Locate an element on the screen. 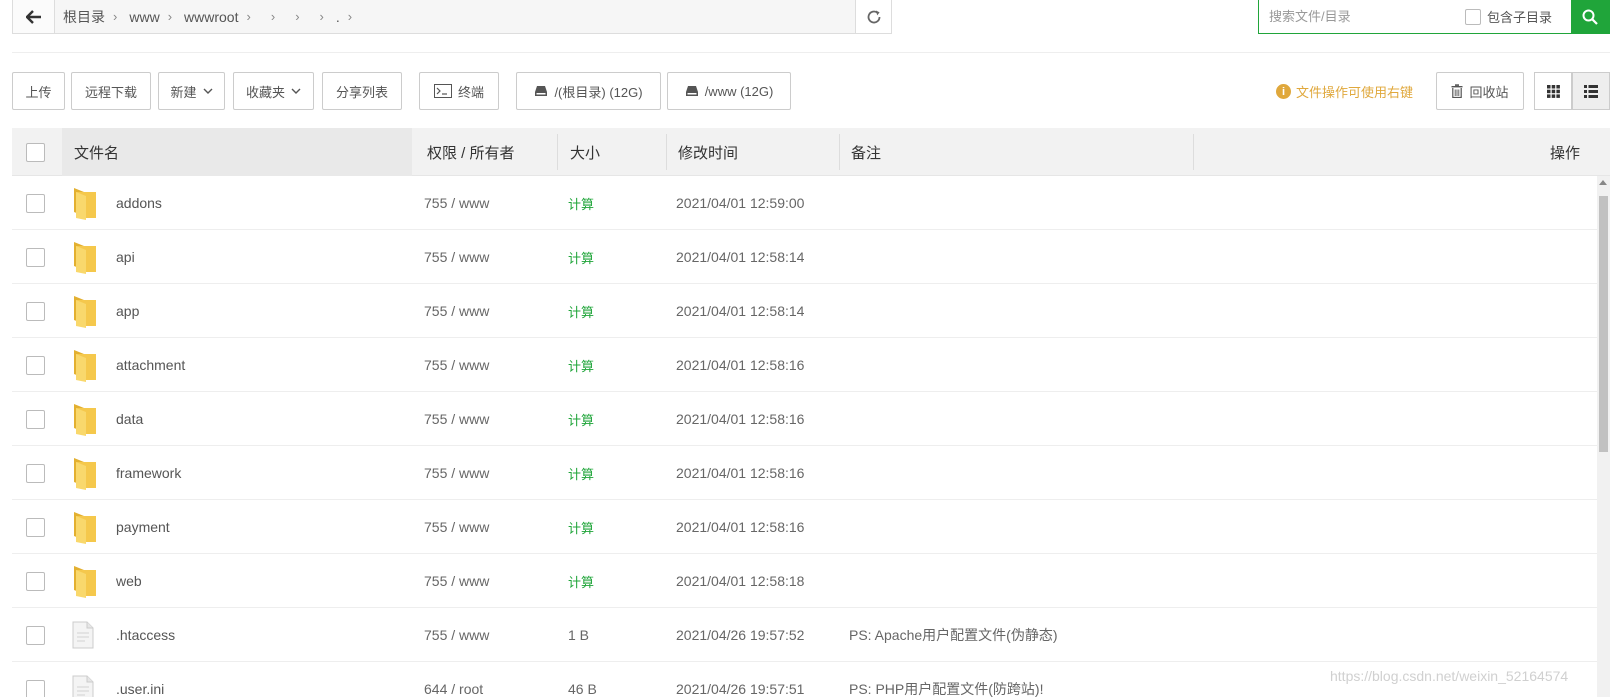  remote-download-button: 远程下载 is located at coordinates (111, 91).